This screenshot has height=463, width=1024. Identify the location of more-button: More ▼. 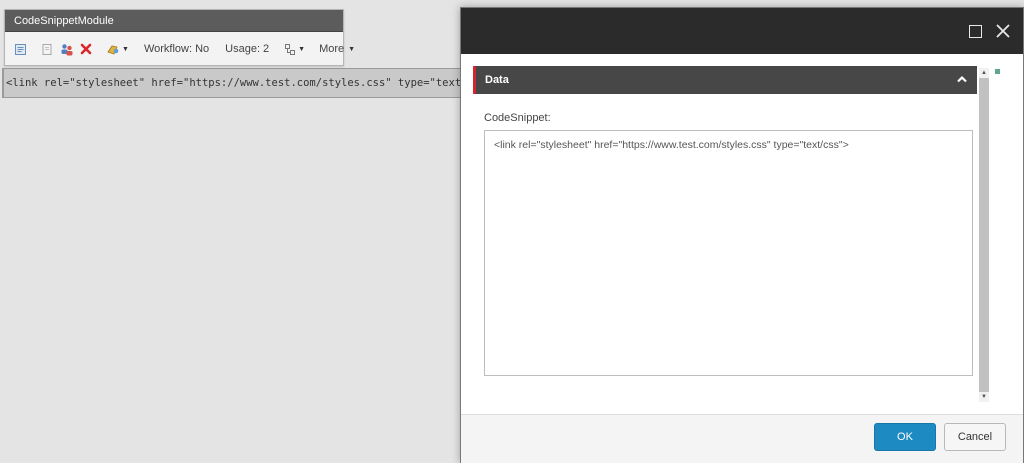
(337, 49).